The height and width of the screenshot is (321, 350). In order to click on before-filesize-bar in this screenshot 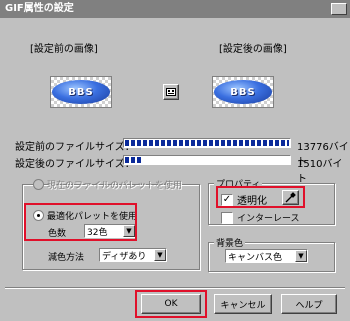, I will do `click(207, 143)`.